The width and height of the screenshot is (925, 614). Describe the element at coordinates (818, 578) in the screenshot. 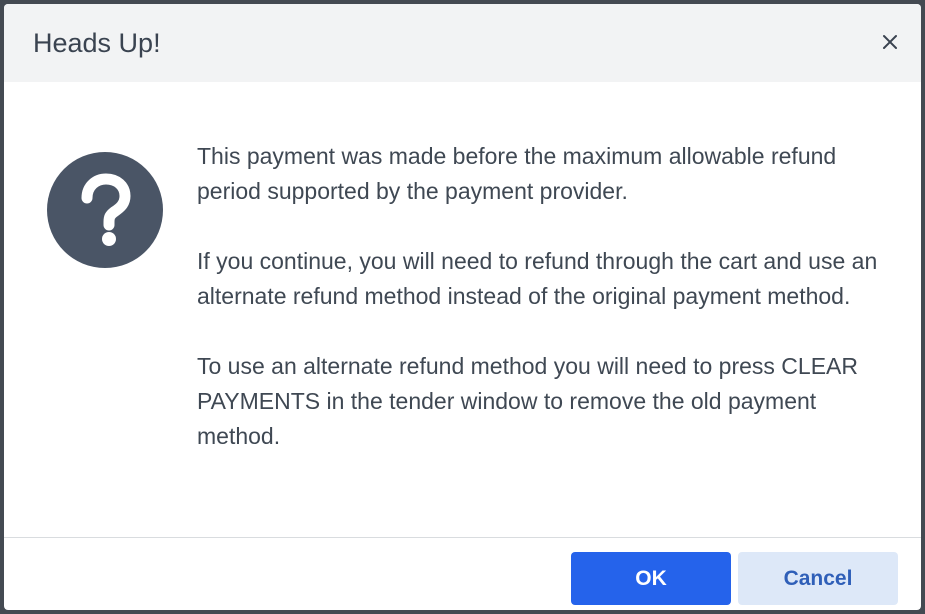

I see `cancel-button: Cancel` at that location.